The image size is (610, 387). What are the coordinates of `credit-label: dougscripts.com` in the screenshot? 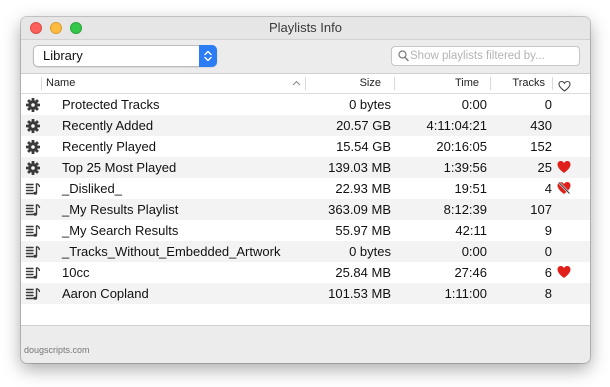 It's located at (57, 350).